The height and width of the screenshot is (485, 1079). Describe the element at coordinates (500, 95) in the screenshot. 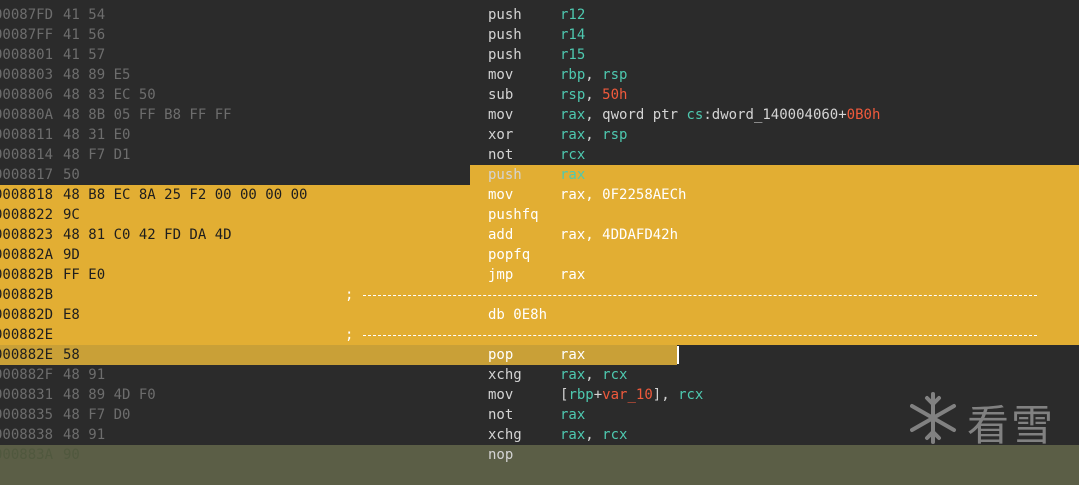

I see `instruction-mnemonic: sub` at that location.